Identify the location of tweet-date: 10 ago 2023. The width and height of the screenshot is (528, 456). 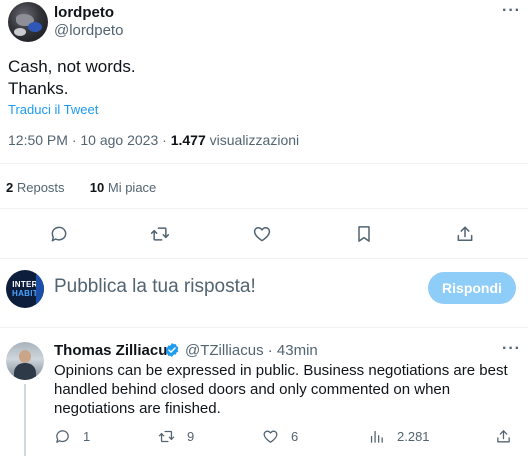
(119, 140).